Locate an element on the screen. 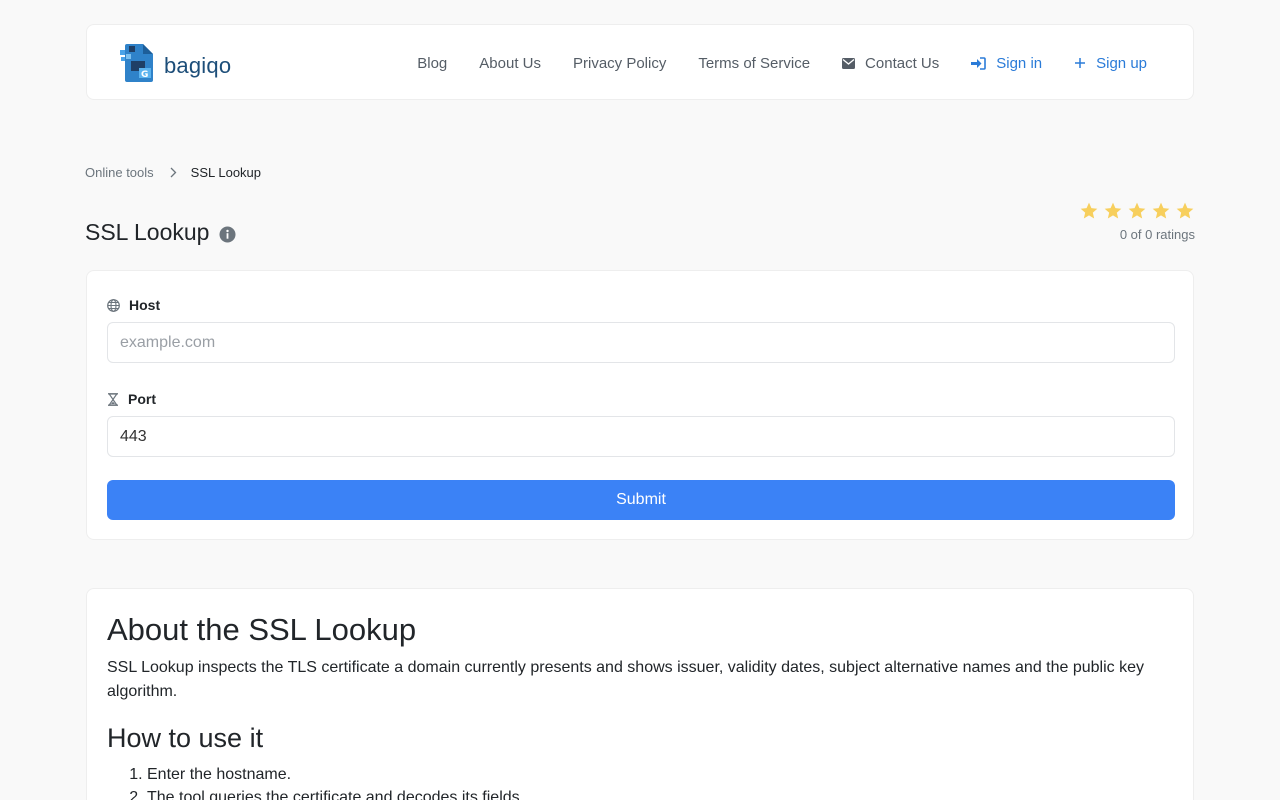 Image resolution: width=1280 pixels, height=800 pixels. nav-sign-up: Sign up is located at coordinates (1110, 63).